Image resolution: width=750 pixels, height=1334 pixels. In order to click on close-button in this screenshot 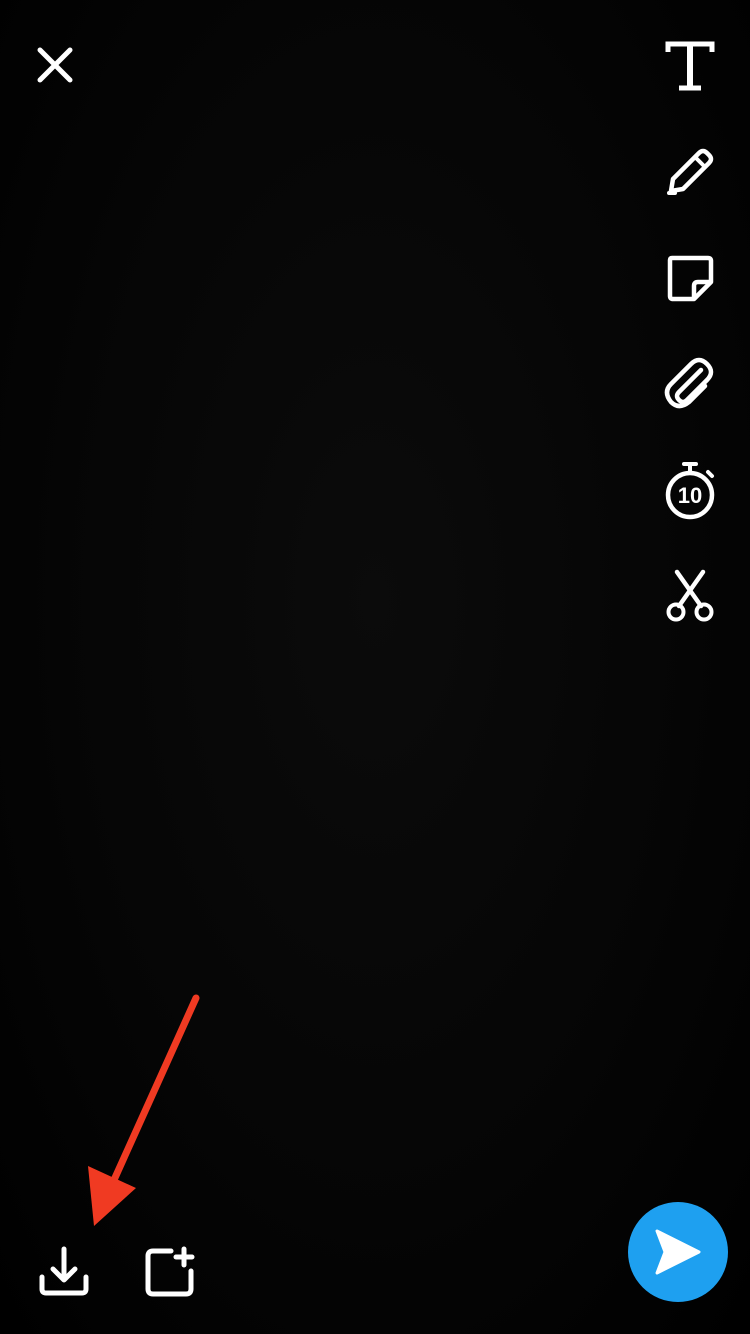, I will do `click(55, 65)`.